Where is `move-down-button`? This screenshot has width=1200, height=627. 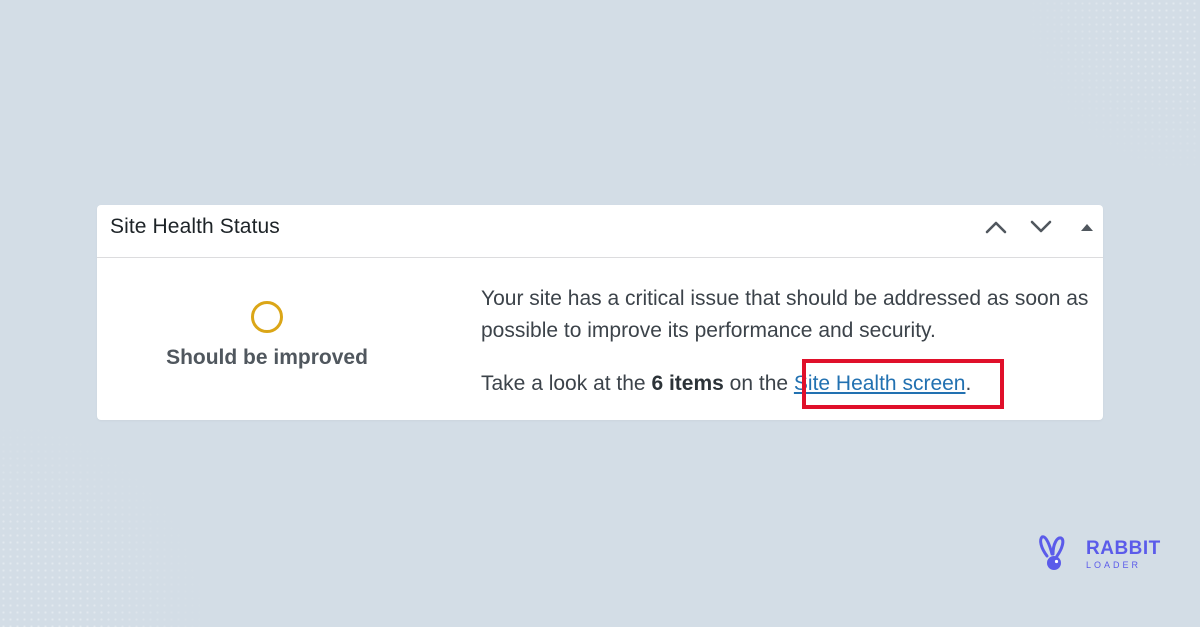
move-down-button is located at coordinates (1041, 227).